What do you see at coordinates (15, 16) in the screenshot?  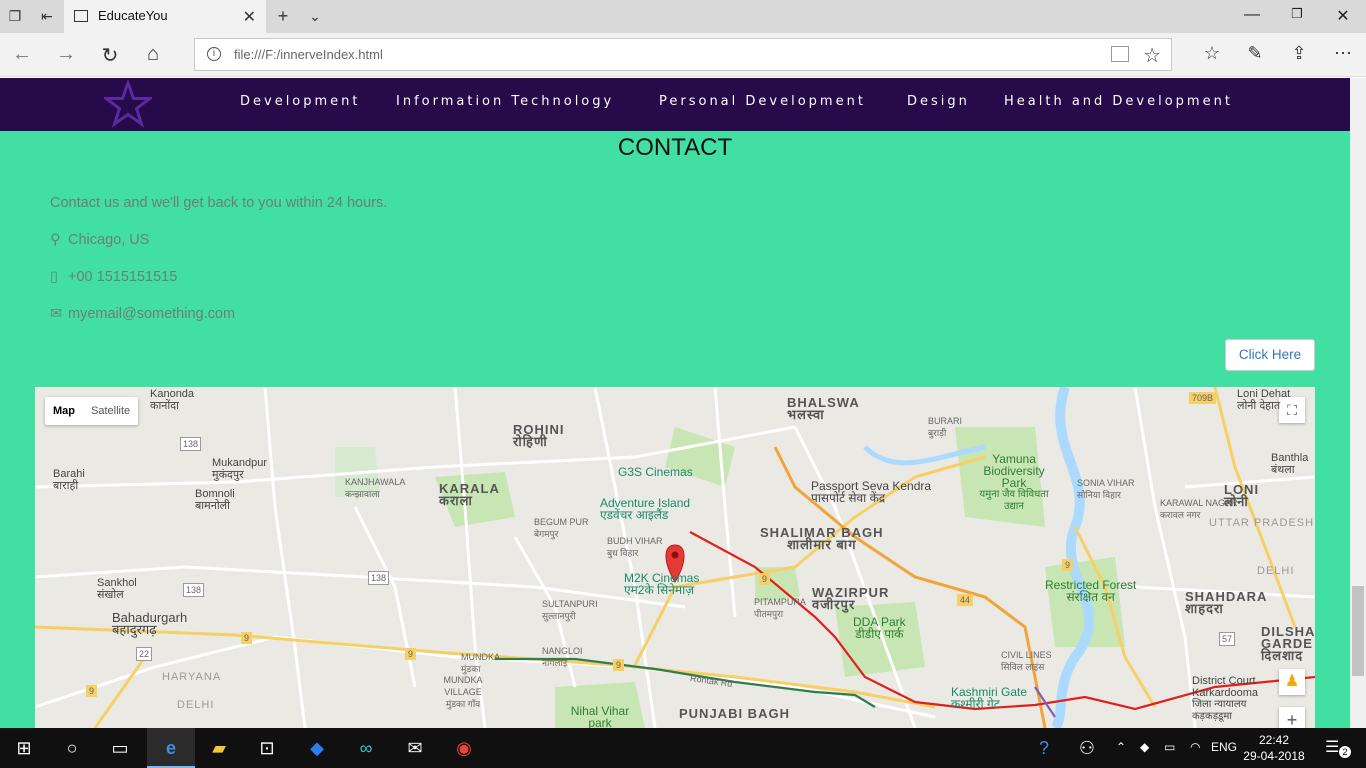 I see `tab-list-icon: ❐` at bounding box center [15, 16].